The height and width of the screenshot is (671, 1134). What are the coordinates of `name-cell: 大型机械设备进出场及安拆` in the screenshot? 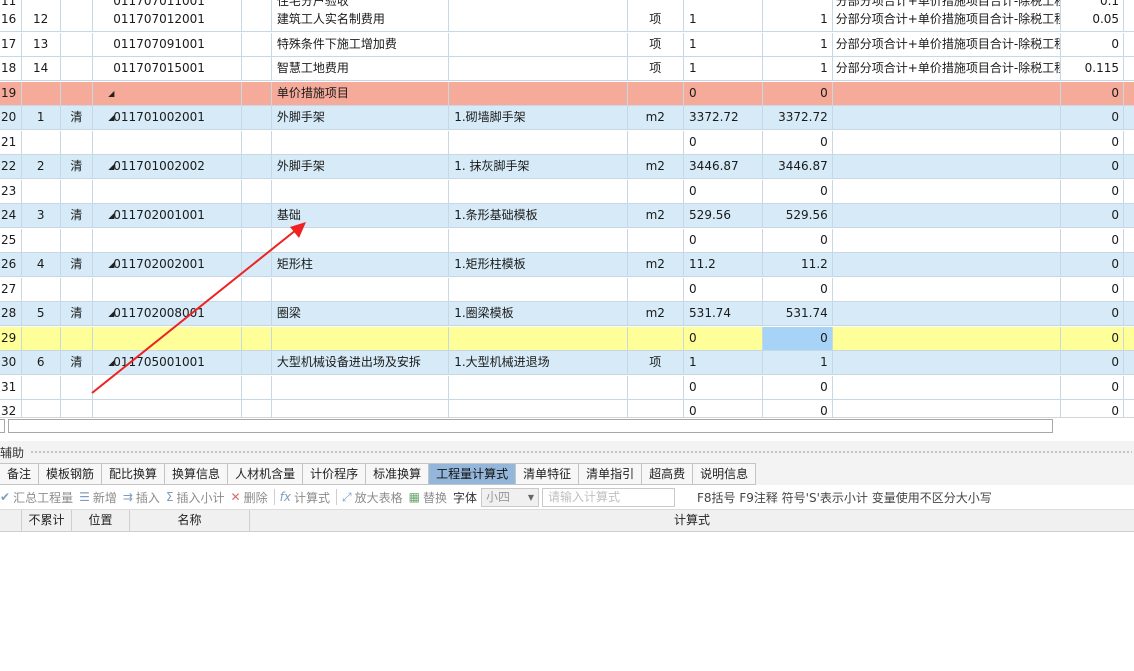 It's located at (360, 363).